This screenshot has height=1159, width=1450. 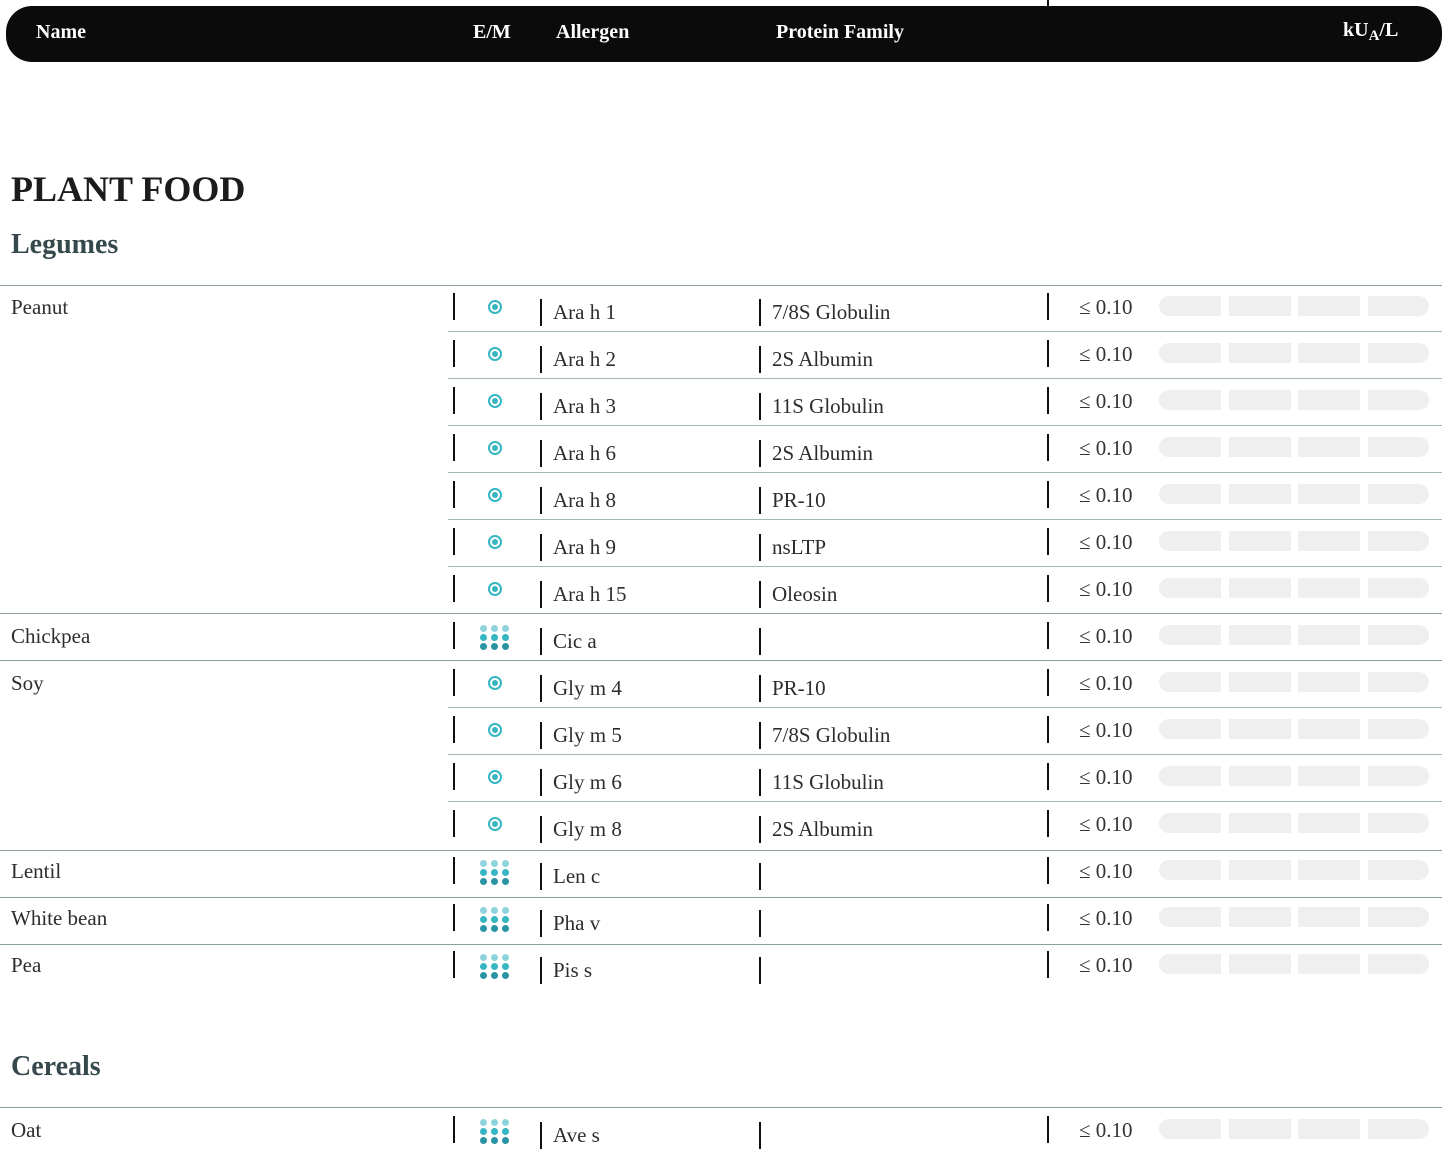 I want to click on allergen-code: Ara h 2, so click(x=584, y=359).